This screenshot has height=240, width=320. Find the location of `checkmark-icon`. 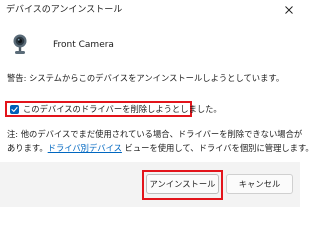

checkmark-icon is located at coordinates (14, 109).